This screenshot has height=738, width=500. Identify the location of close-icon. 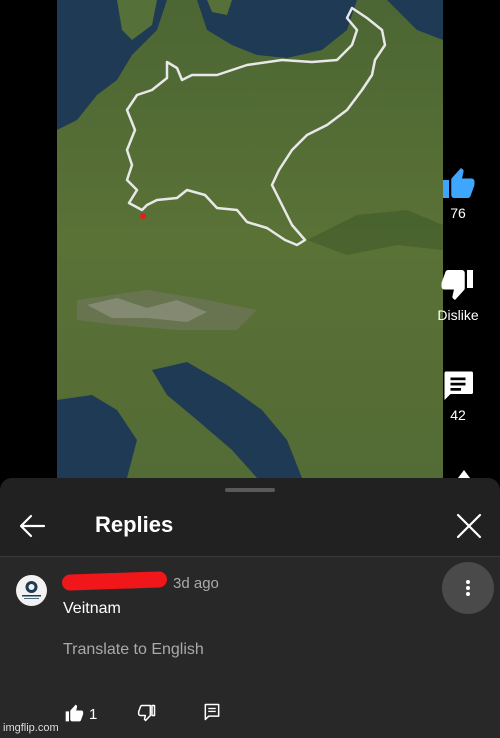
(469, 526).